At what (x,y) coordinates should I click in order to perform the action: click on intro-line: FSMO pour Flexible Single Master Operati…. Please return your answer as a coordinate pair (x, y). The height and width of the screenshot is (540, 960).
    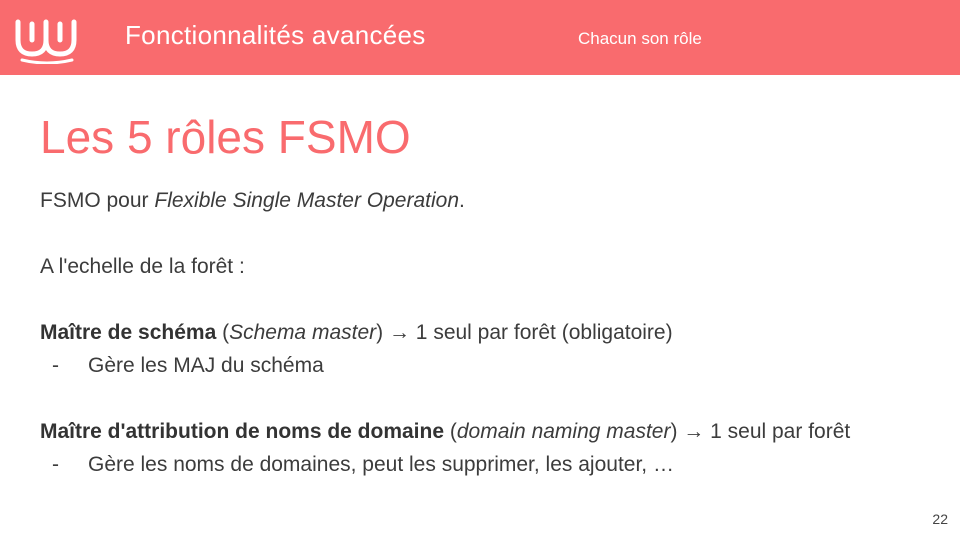
    Looking at the image, I should click on (485, 200).